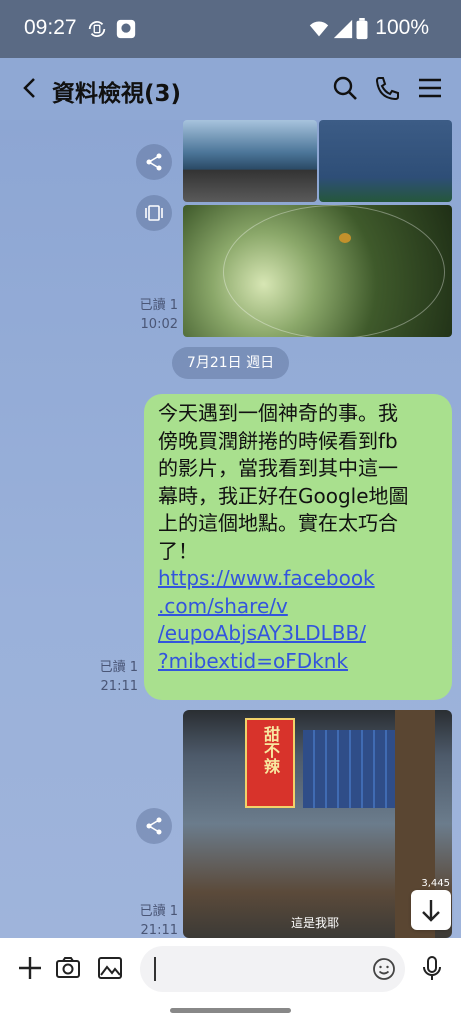 This screenshot has height=1024, width=461. I want to click on wifi-icon, so click(319, 29).